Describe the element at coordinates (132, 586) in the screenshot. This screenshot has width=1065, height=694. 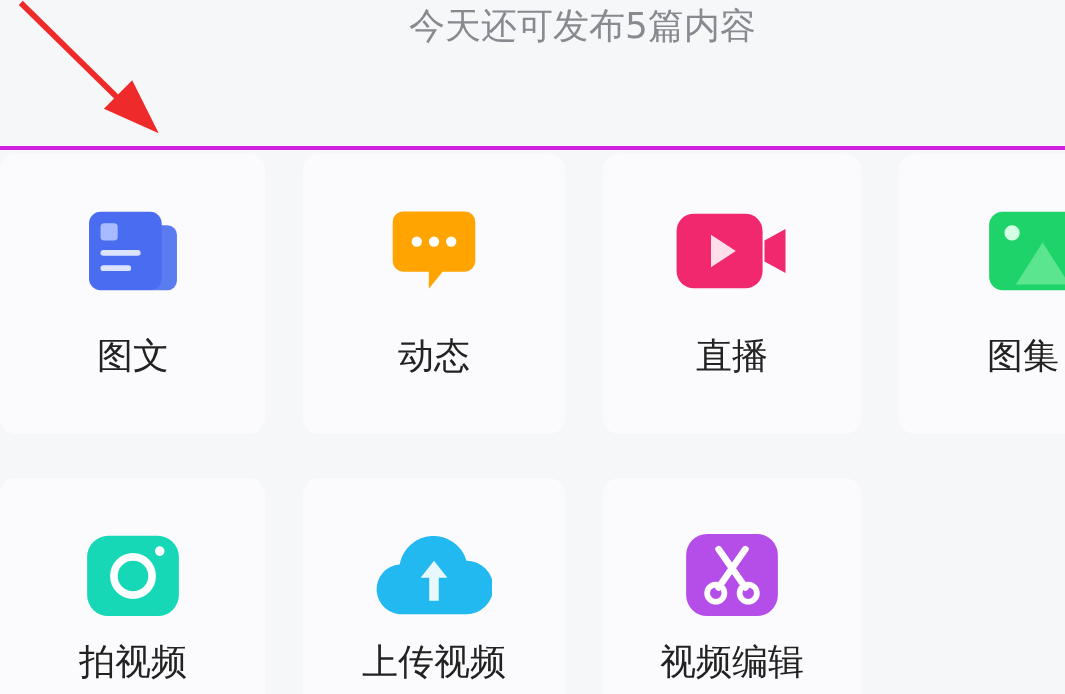
I see `publish-option: 拍视频` at that location.